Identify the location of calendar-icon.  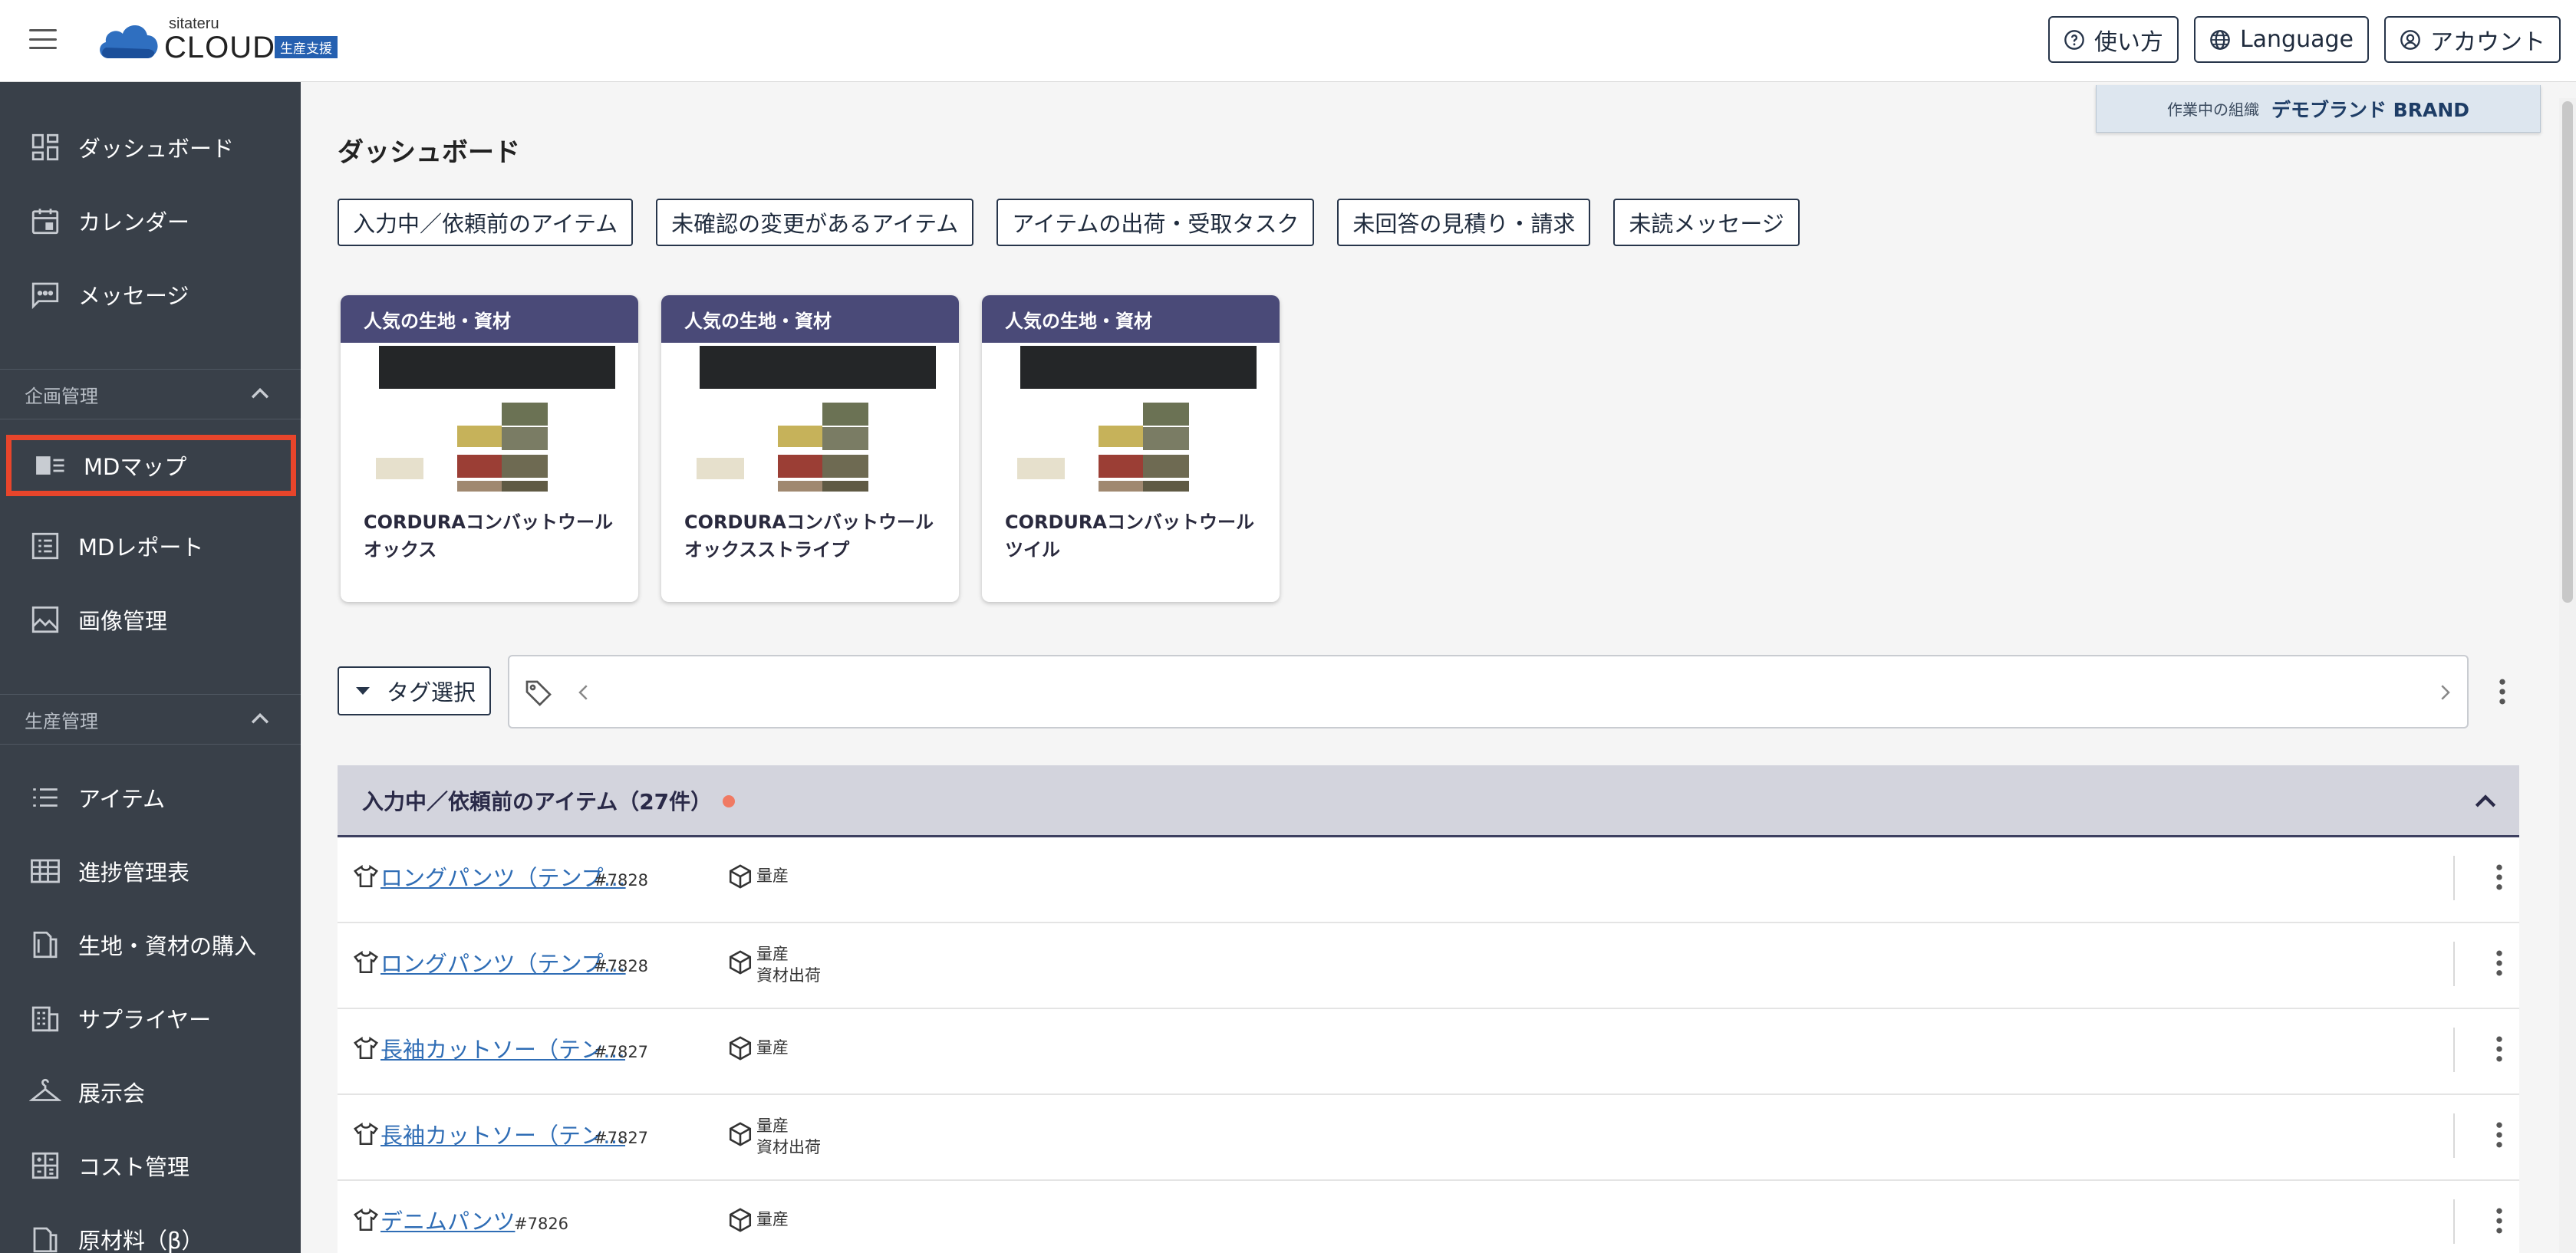
(45, 222).